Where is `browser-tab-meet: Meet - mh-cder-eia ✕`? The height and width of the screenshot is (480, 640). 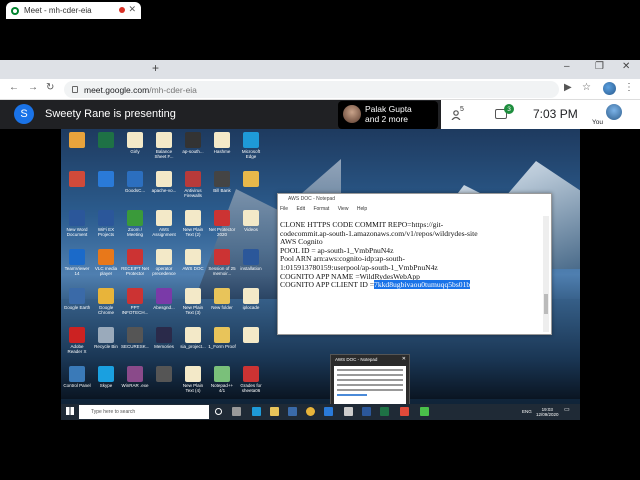
browser-tab-meet: Meet - mh-cder-eia ✕ is located at coordinates (73, 10).